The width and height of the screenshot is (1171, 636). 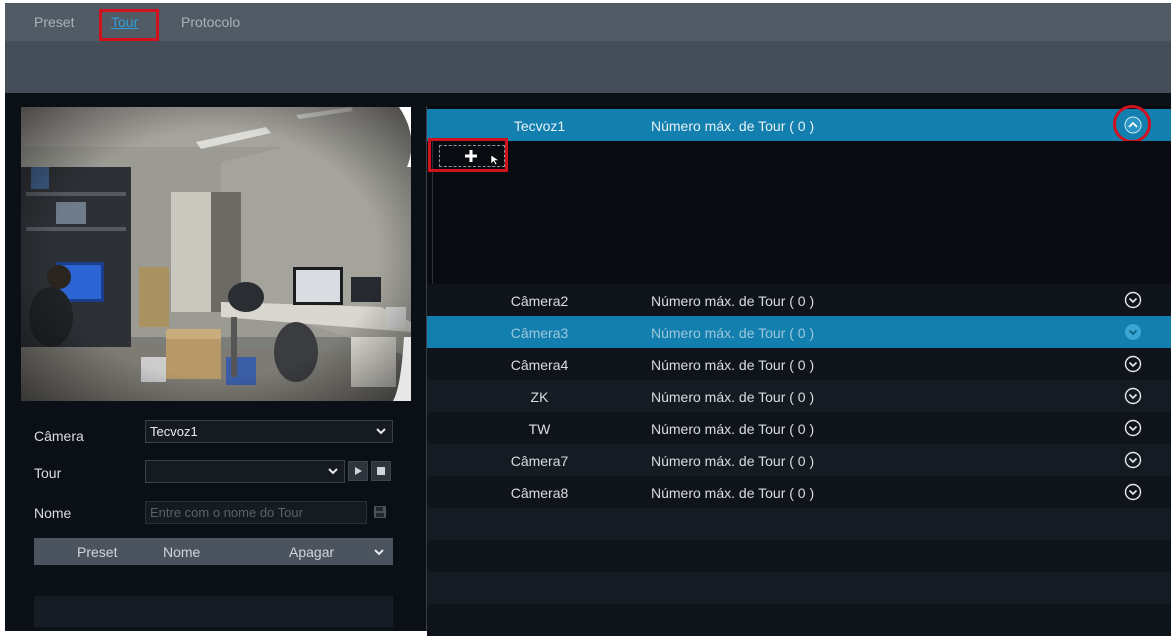 What do you see at coordinates (312, 552) in the screenshot?
I see `header-apagar: Apagar` at bounding box center [312, 552].